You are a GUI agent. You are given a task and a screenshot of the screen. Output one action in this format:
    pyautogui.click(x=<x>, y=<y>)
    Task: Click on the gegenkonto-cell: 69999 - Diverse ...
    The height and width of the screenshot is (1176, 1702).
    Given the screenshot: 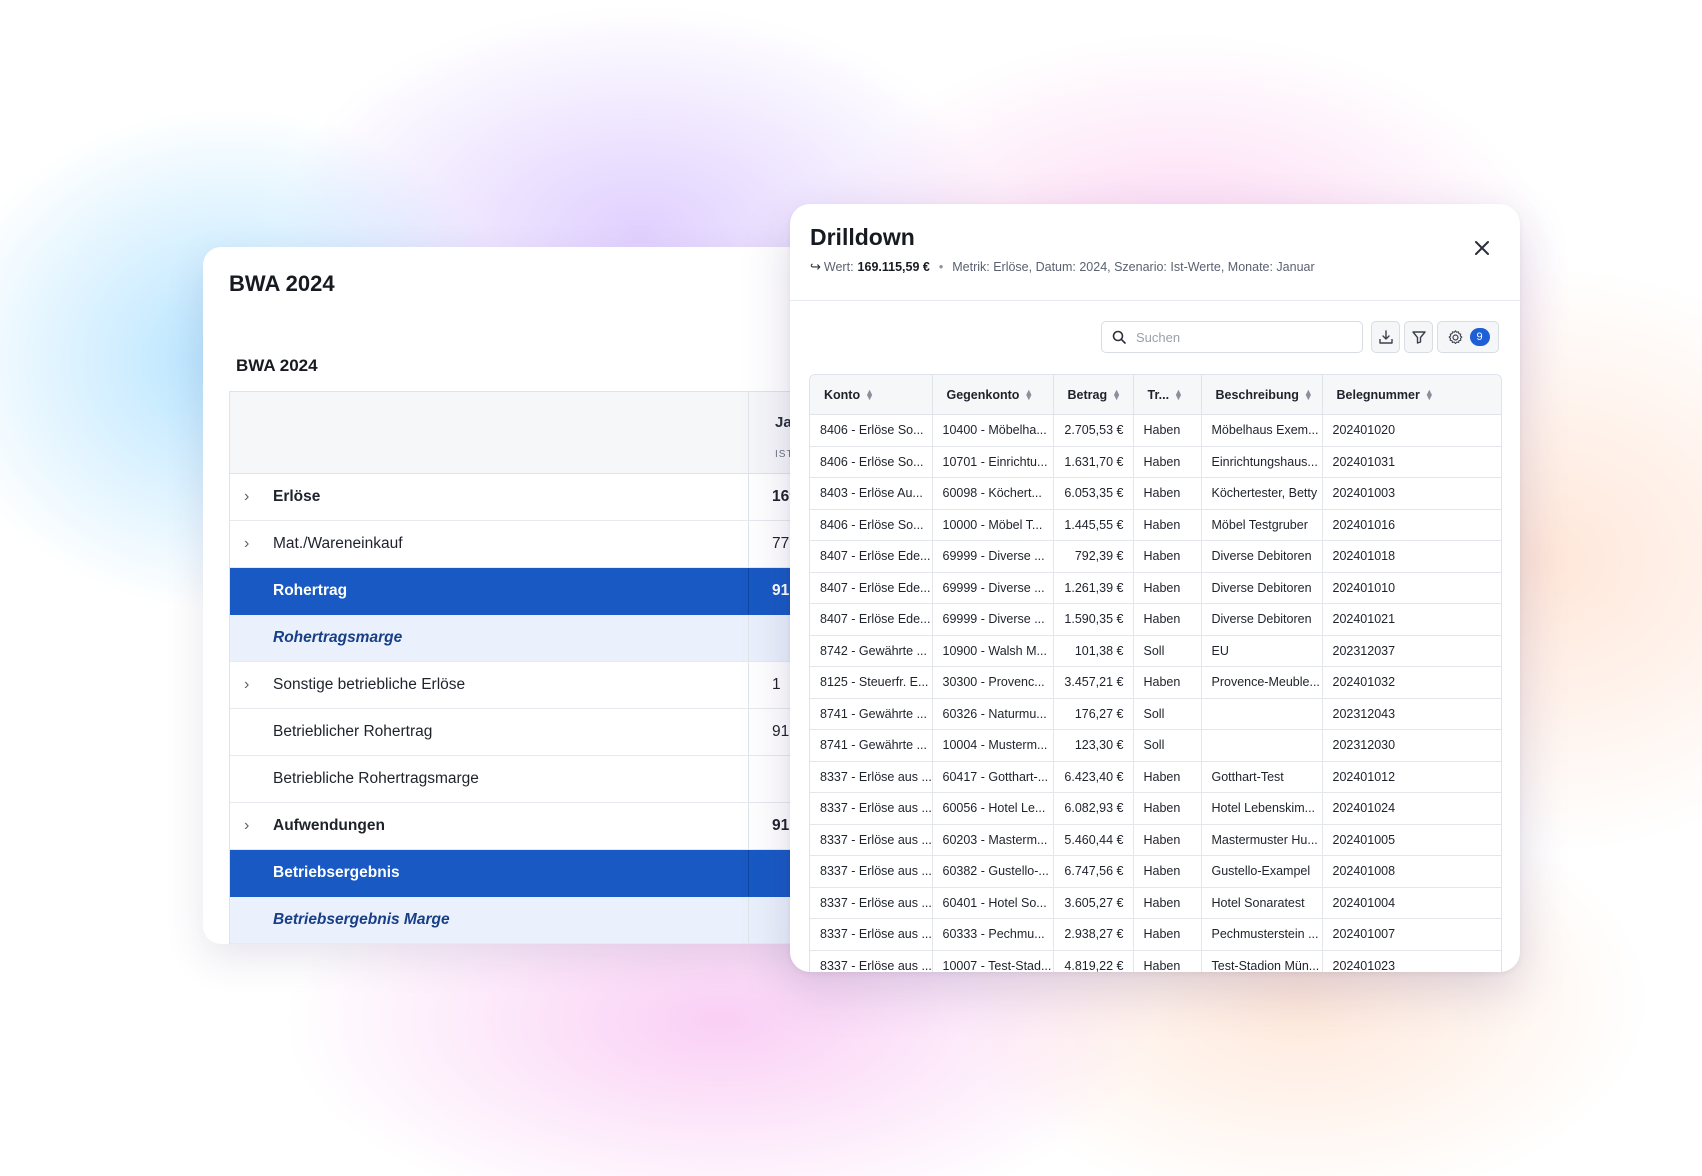 What is the action you would take?
    pyautogui.click(x=993, y=588)
    